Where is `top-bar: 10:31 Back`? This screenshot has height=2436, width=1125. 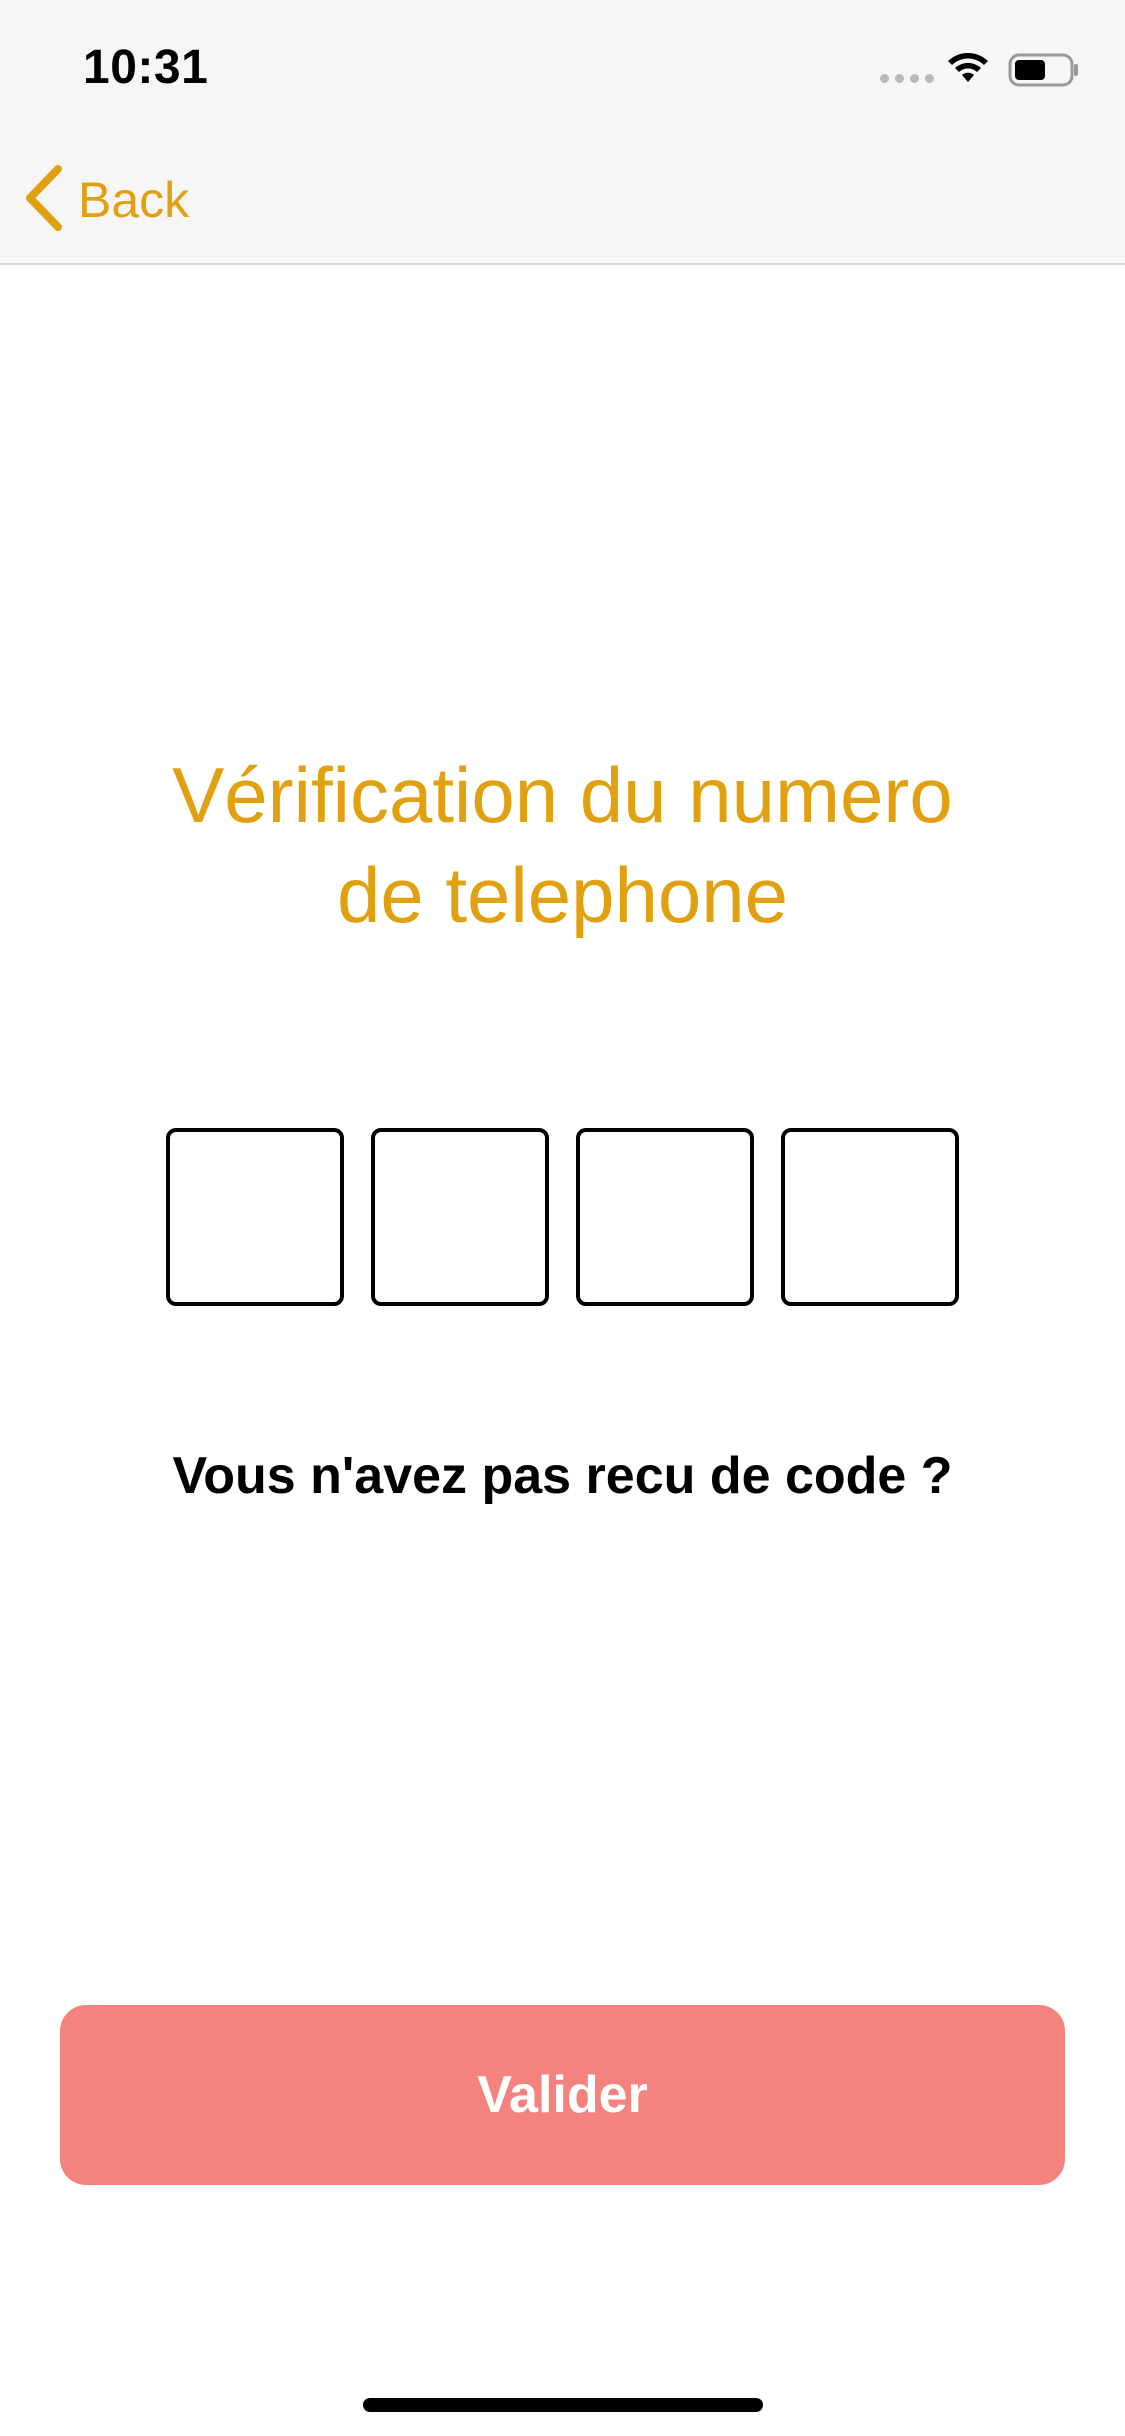
top-bar: 10:31 Back is located at coordinates (562, 132).